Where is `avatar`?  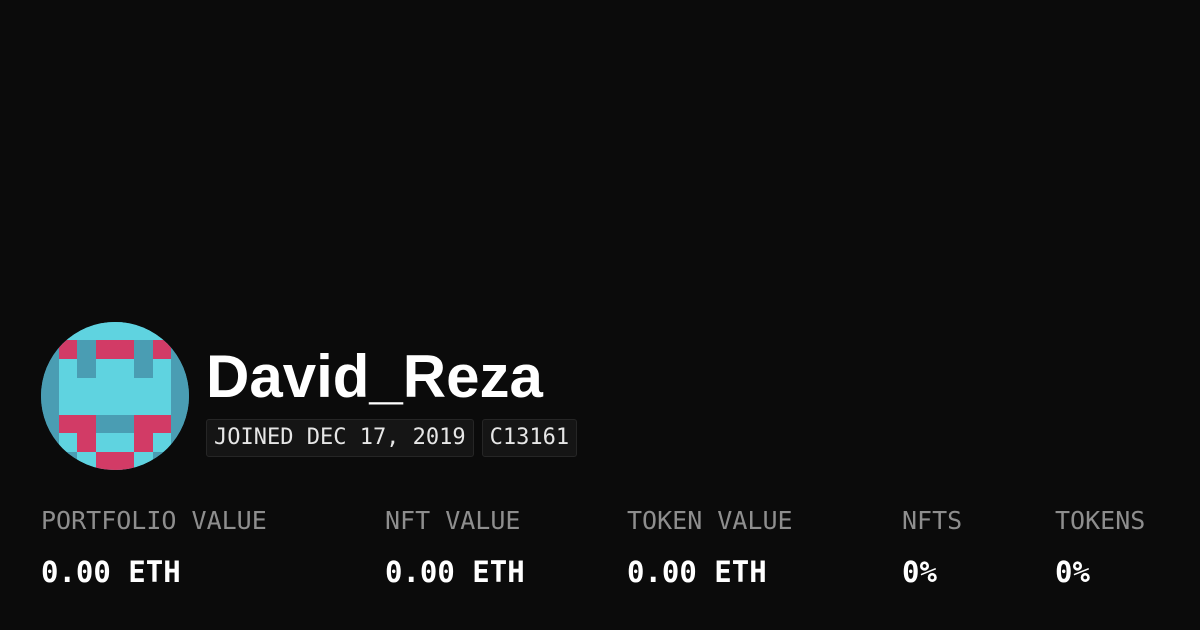
avatar is located at coordinates (115, 396).